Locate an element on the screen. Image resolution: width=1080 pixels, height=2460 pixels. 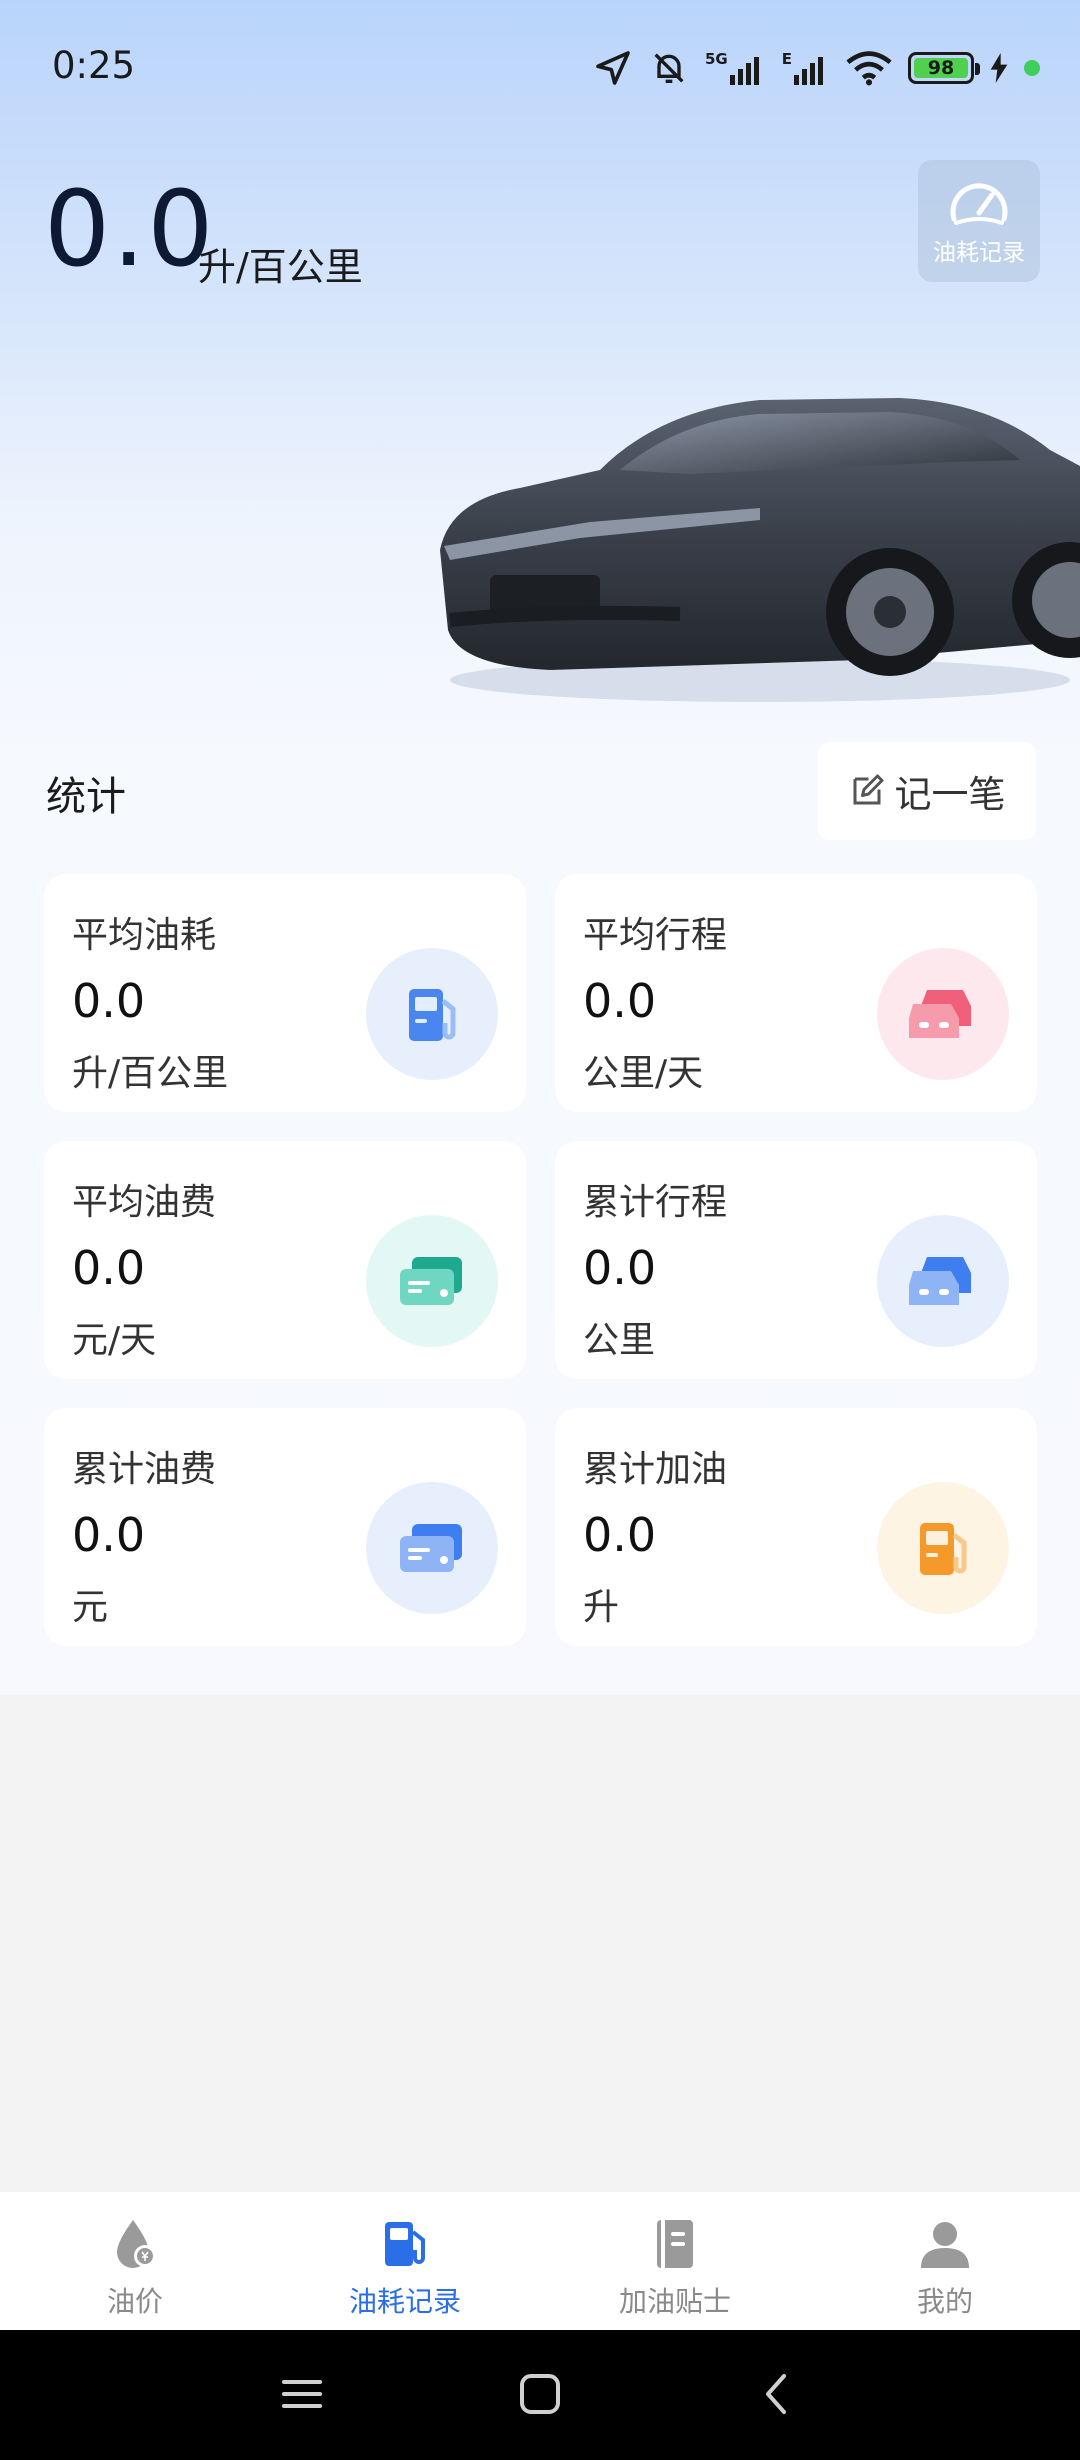
wifi-icon is located at coordinates (869, 68).